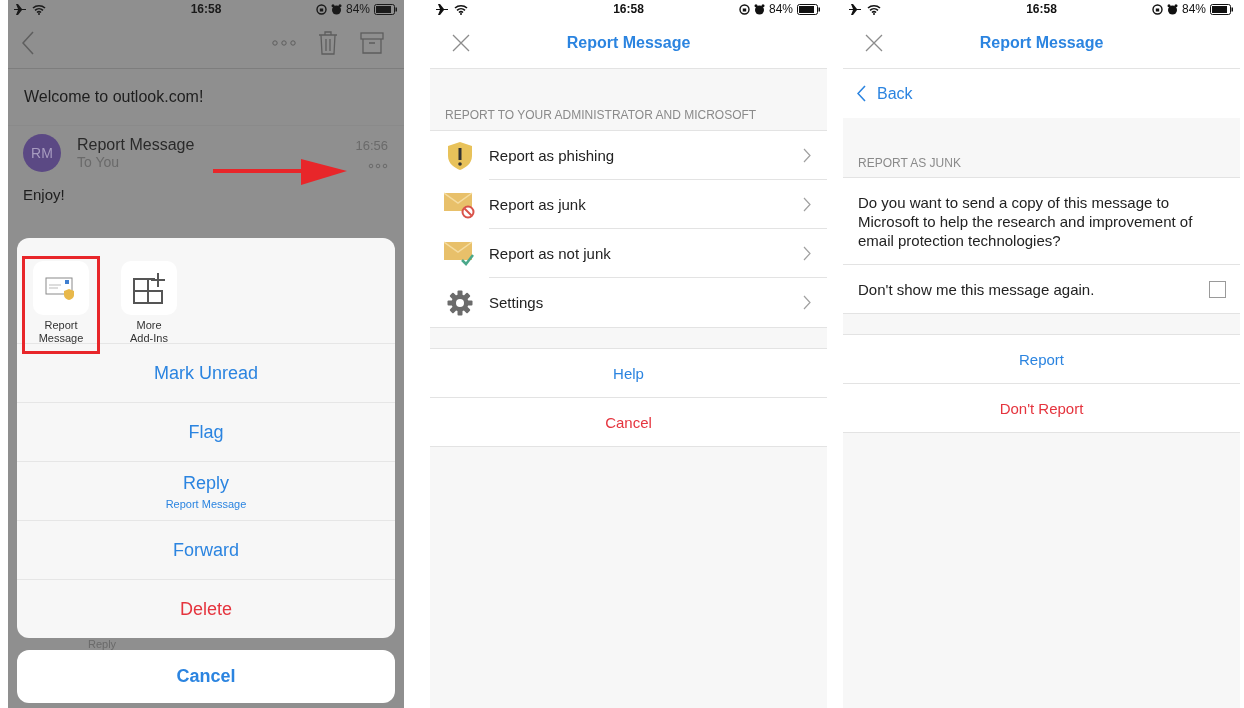  Describe the element at coordinates (1025, 221) in the screenshot. I see `question-text: Do you want to send a copy of this message to Microsoft to help the research and improvement of email protection technologies?` at that location.